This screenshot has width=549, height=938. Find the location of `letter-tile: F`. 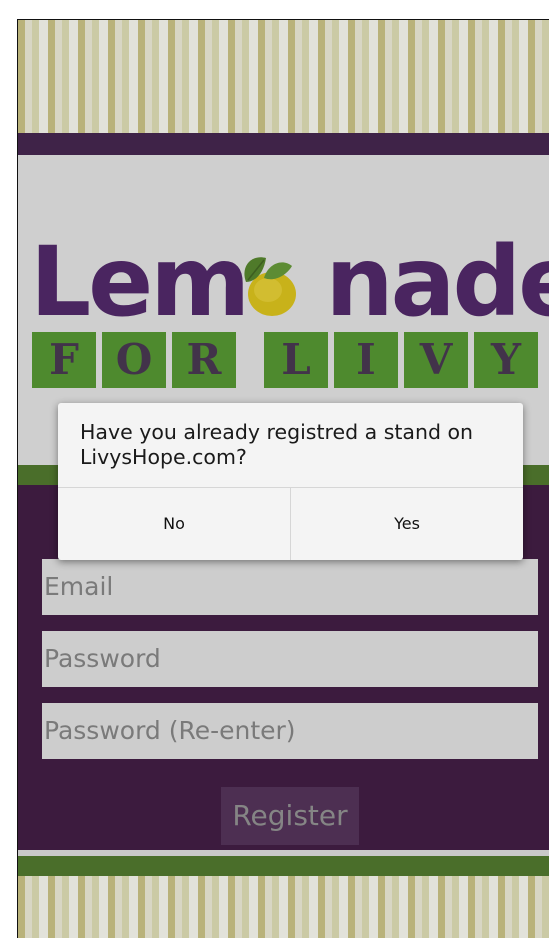

letter-tile: F is located at coordinates (64, 360).